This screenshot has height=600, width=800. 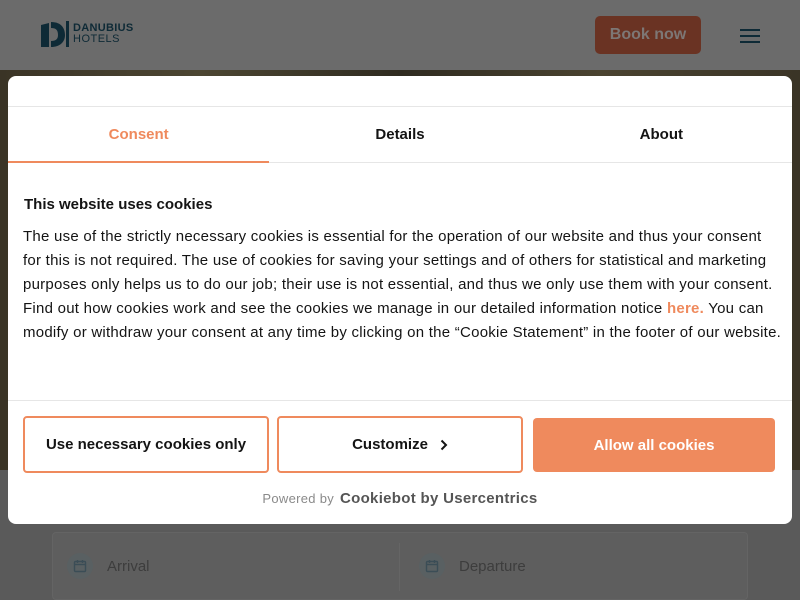 I want to click on customize-button: Customize, so click(x=400, y=444).